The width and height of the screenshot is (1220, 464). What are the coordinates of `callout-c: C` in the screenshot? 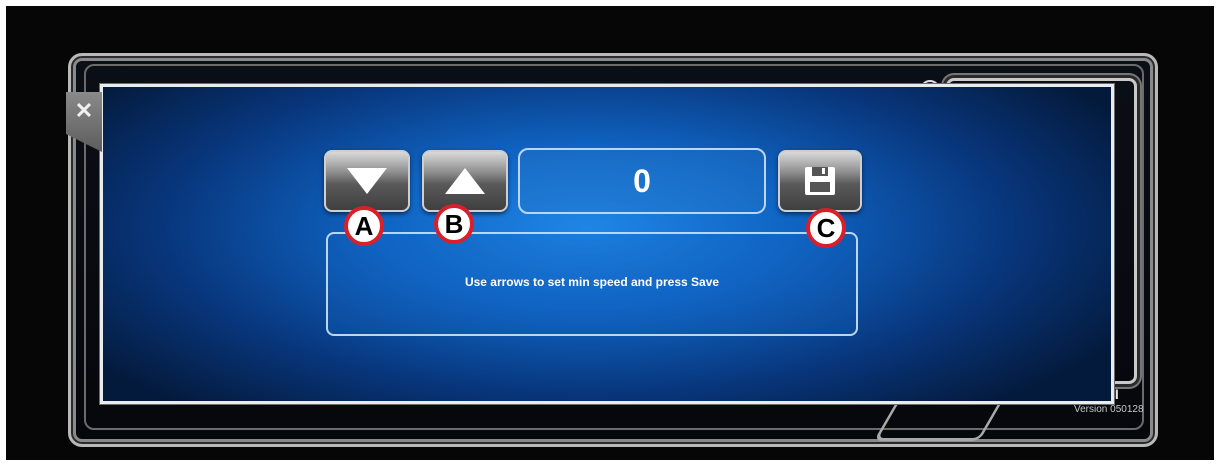 It's located at (826, 228).